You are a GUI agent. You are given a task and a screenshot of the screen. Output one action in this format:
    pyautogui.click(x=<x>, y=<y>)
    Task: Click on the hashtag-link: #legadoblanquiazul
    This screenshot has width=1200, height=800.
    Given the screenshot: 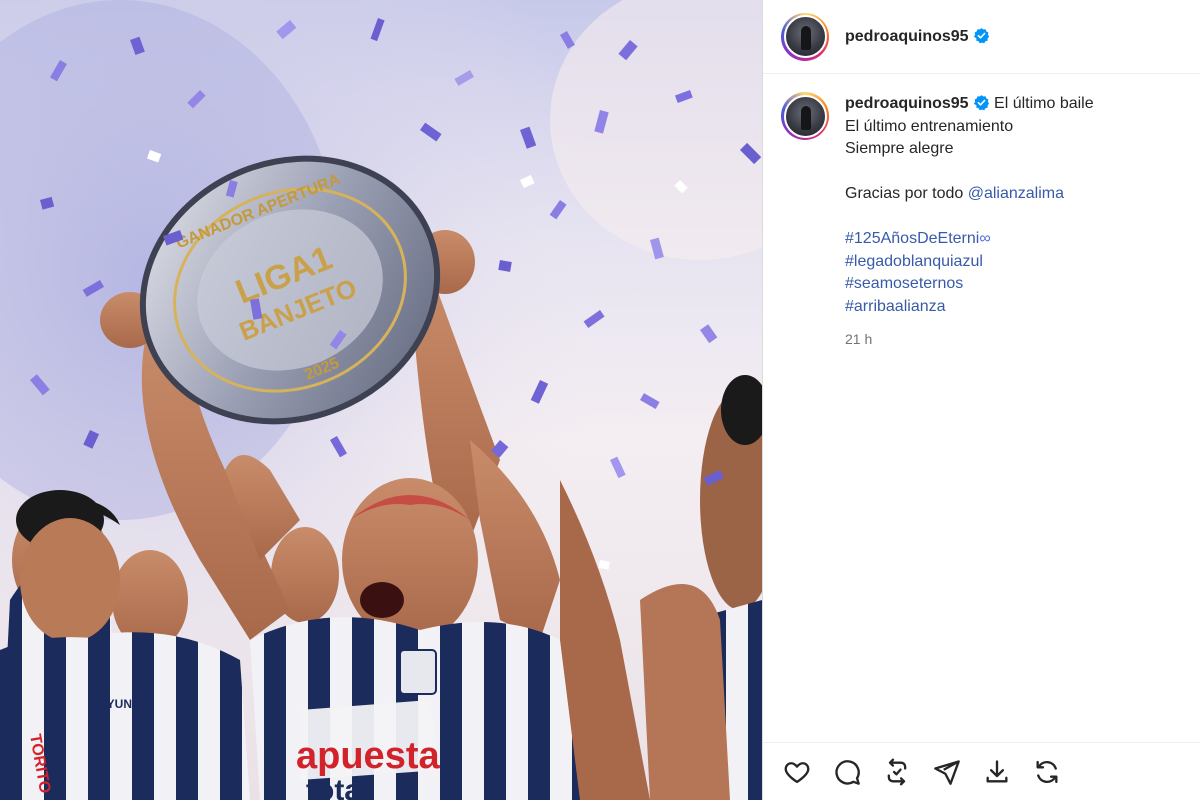 What is the action you would take?
    pyautogui.click(x=969, y=262)
    